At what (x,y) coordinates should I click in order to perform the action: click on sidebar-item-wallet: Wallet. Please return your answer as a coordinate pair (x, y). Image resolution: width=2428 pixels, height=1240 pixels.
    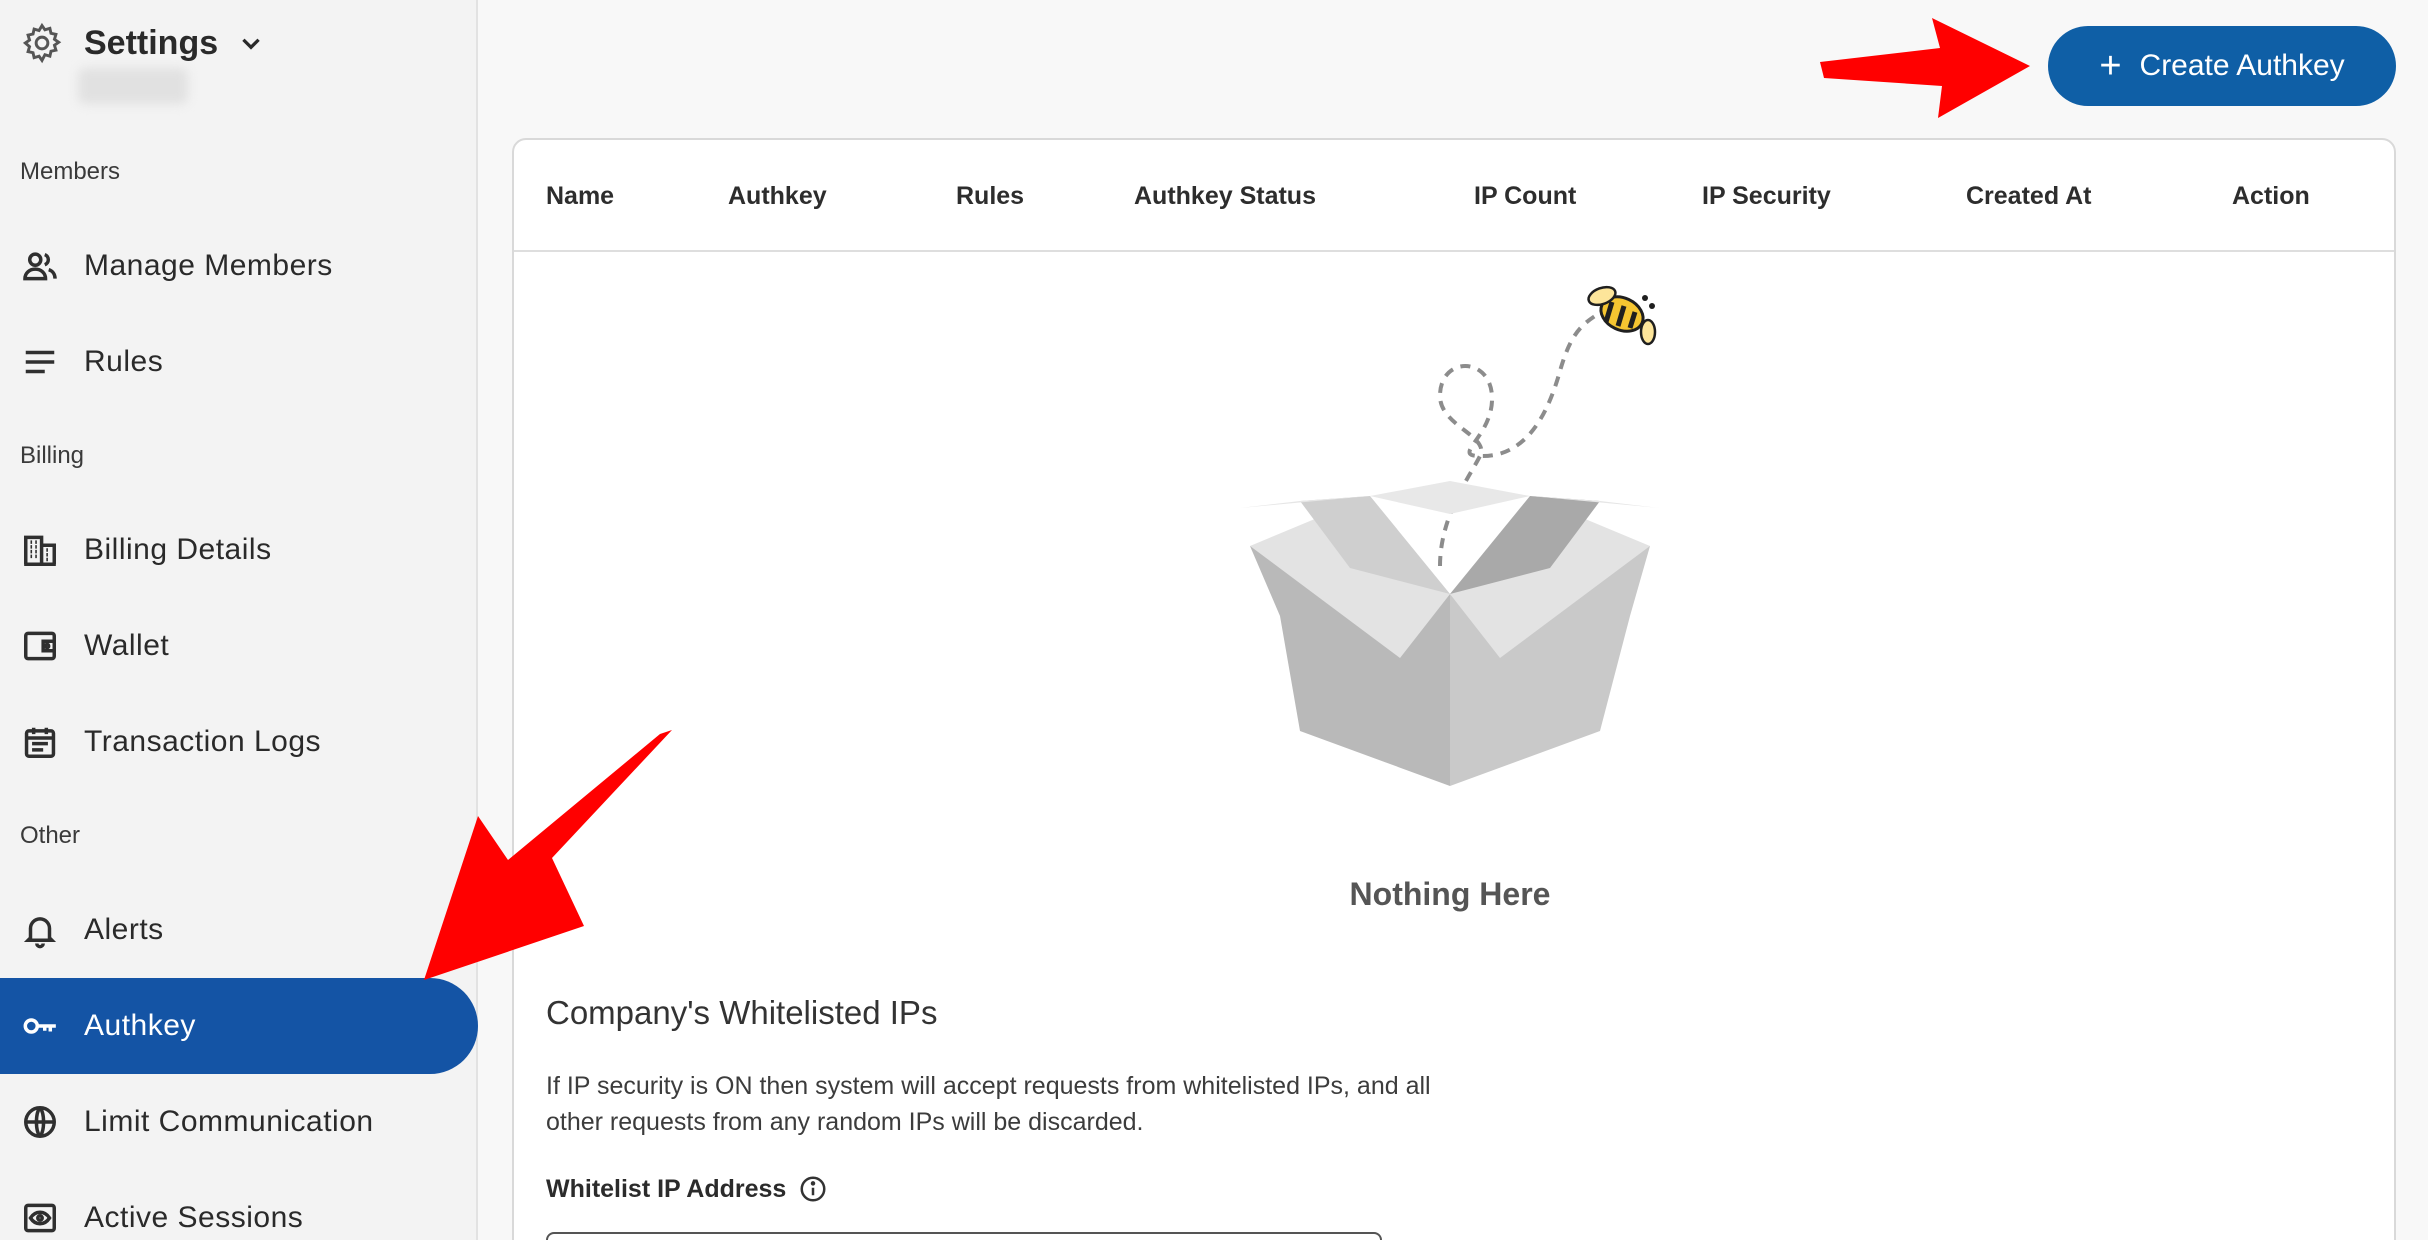
    Looking at the image, I should click on (239, 646).